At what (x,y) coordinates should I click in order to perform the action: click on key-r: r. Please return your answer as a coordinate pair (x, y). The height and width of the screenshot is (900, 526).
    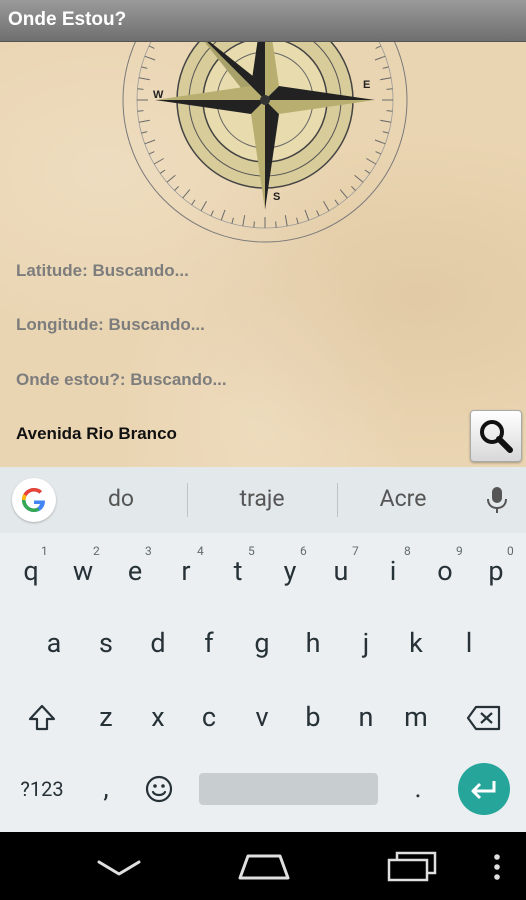
    Looking at the image, I should click on (186, 571).